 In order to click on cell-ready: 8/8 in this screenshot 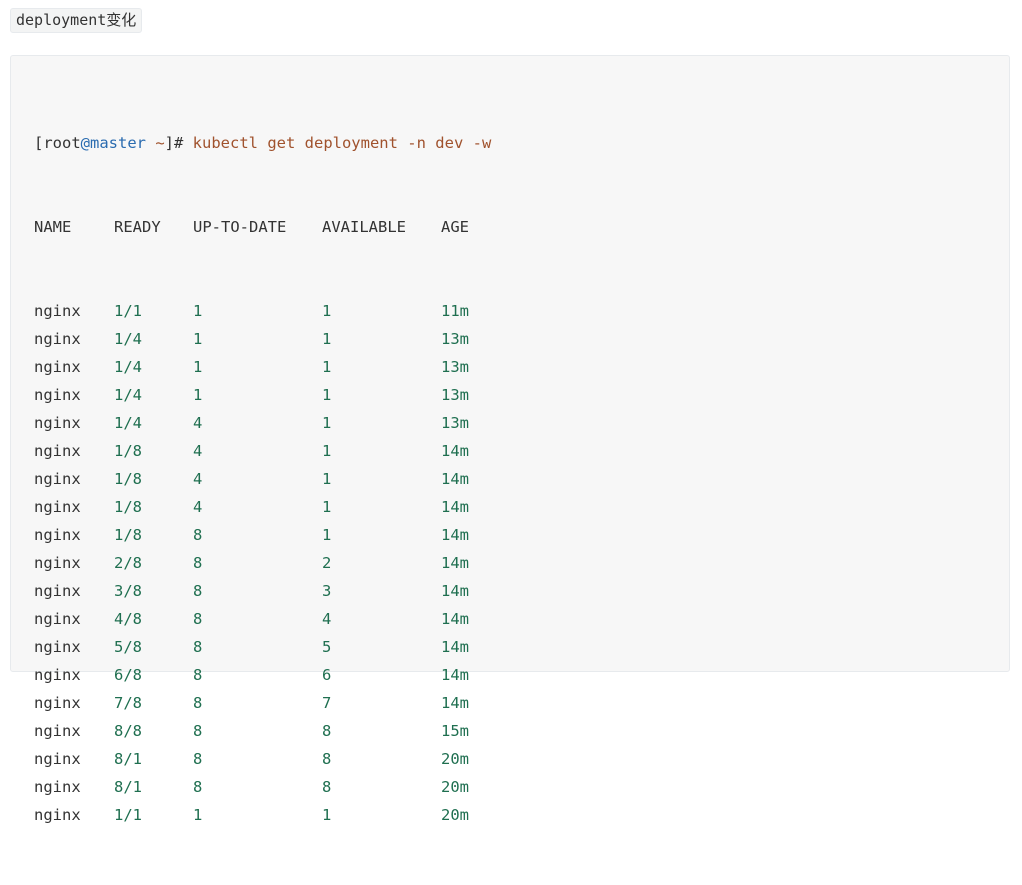, I will do `click(128, 731)`.